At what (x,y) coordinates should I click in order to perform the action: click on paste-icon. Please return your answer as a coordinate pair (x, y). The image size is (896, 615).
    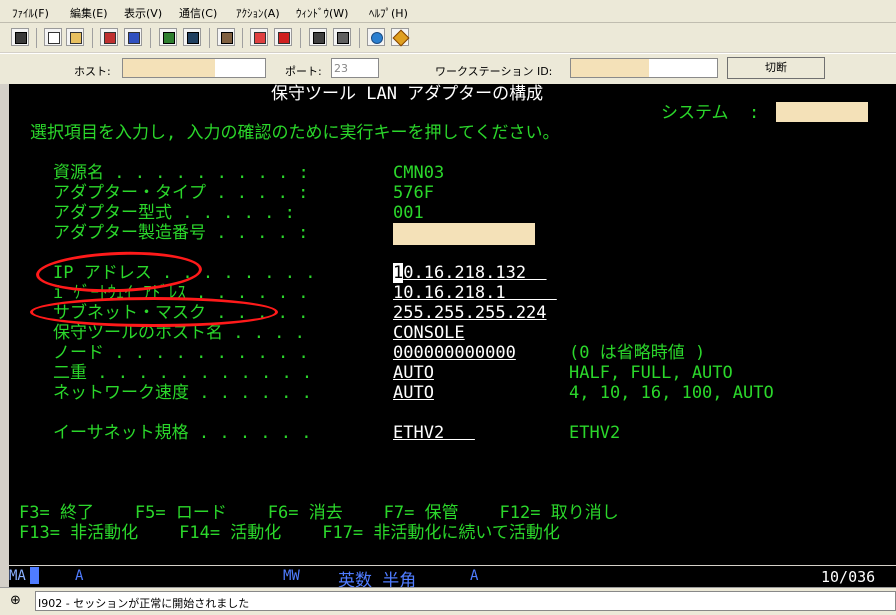
    Looking at the image, I should click on (76, 38).